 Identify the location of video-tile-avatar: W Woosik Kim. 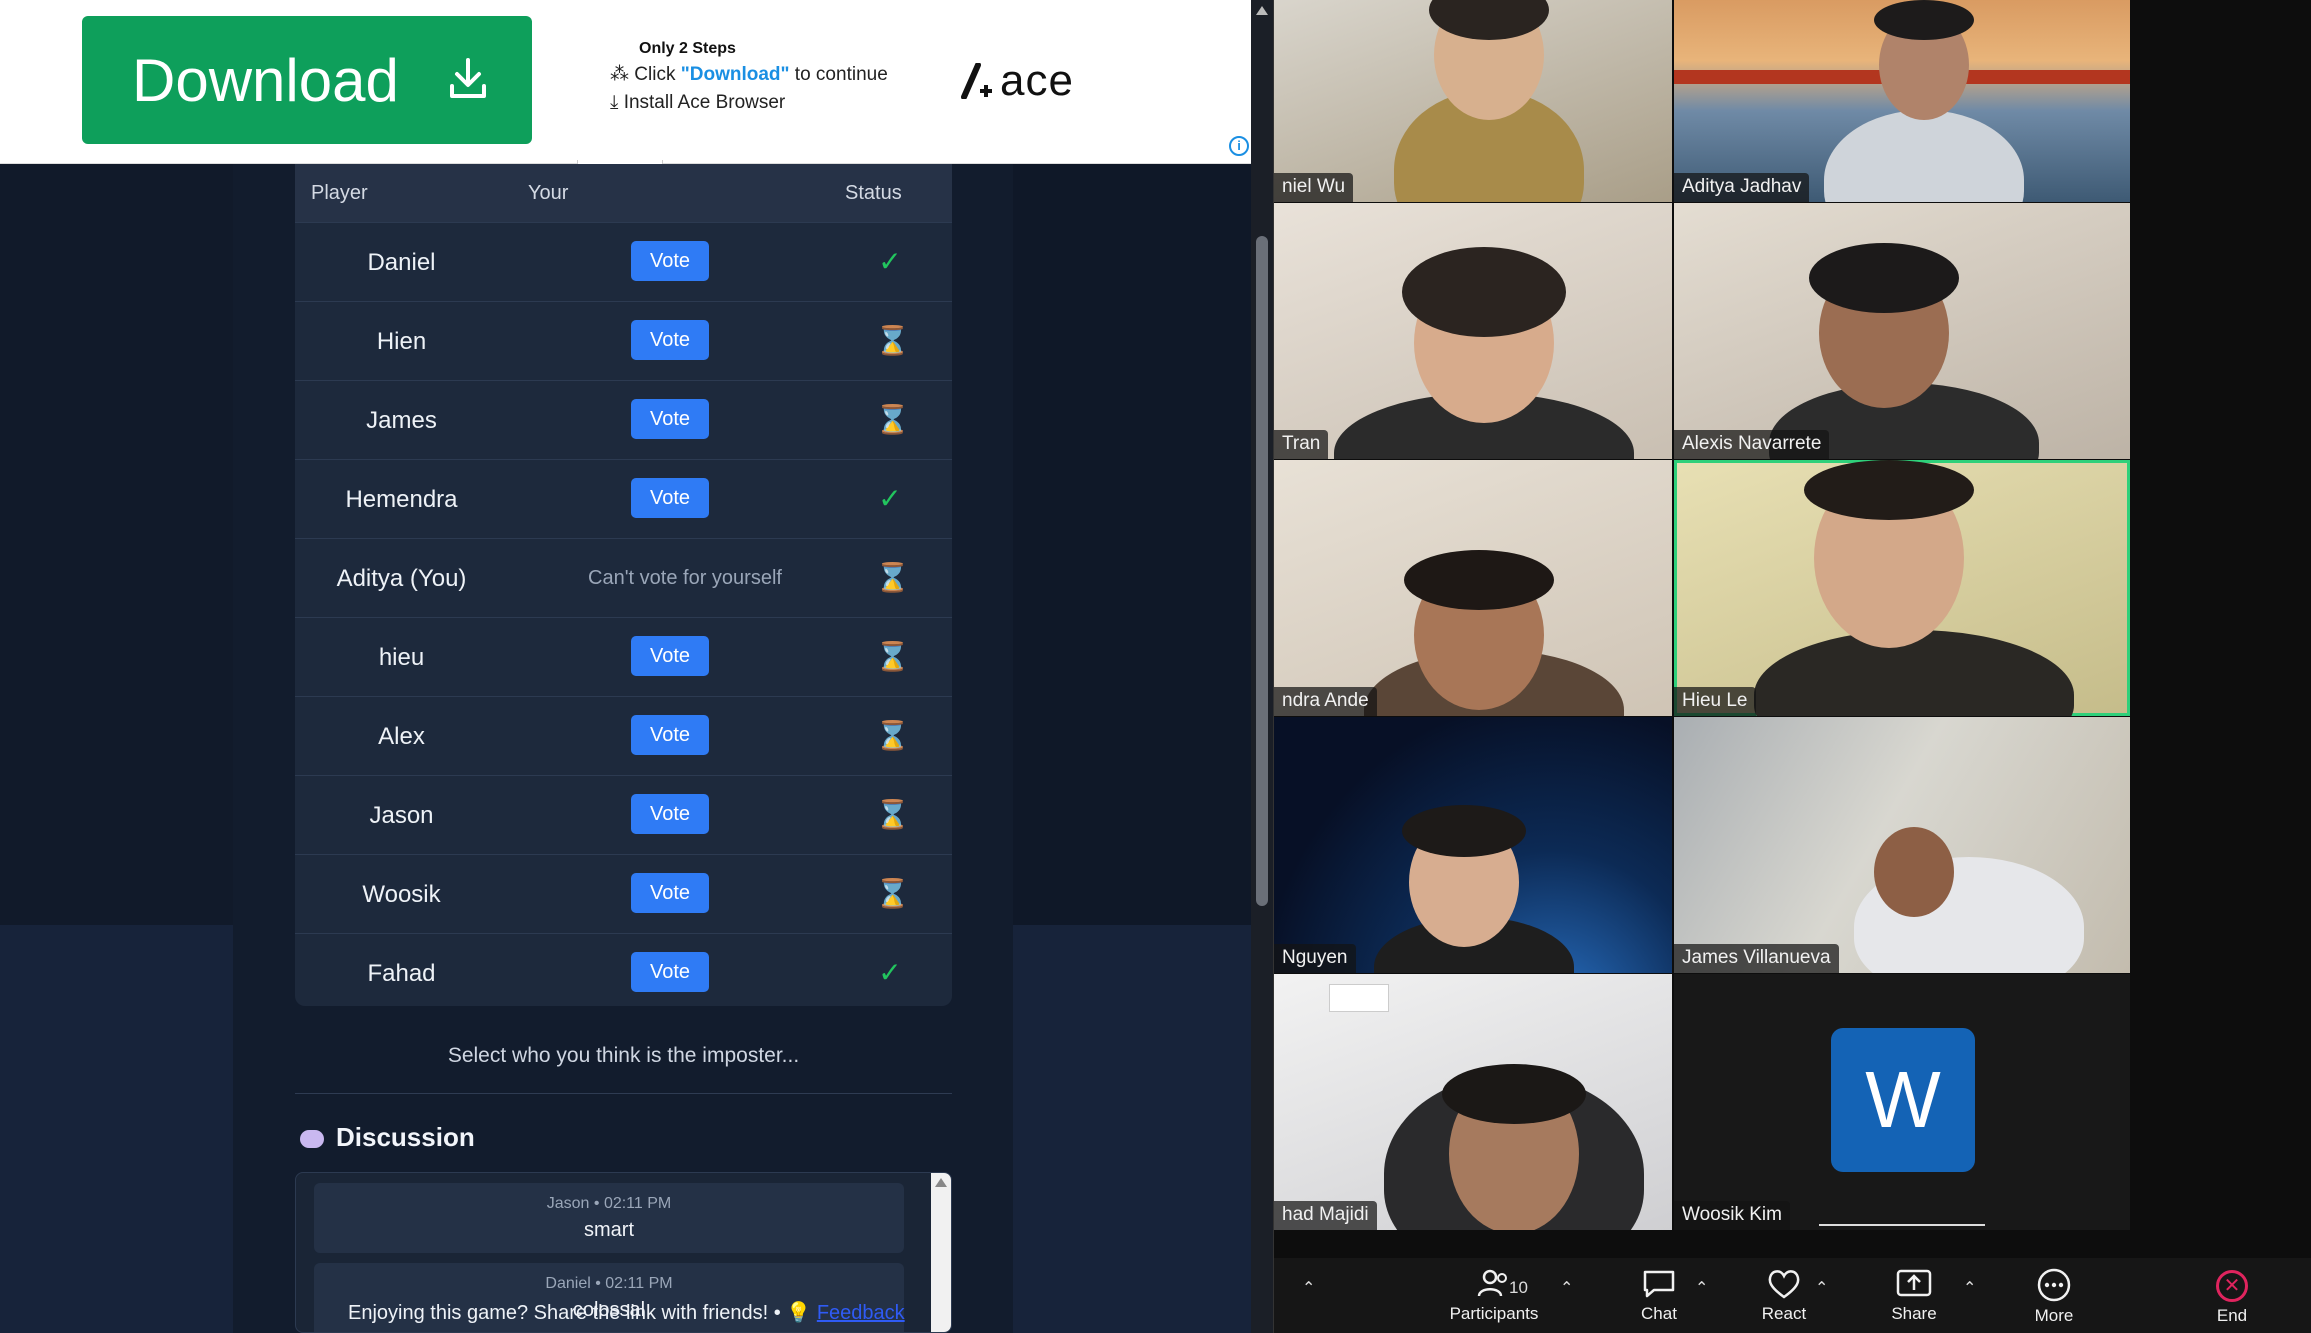
(1902, 1102).